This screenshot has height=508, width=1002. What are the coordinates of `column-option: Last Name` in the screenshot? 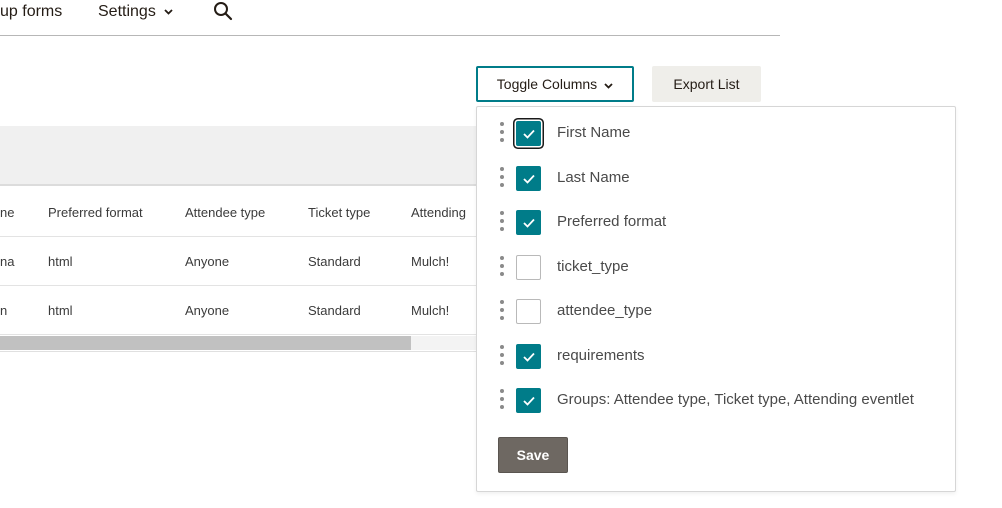 It's located at (716, 178).